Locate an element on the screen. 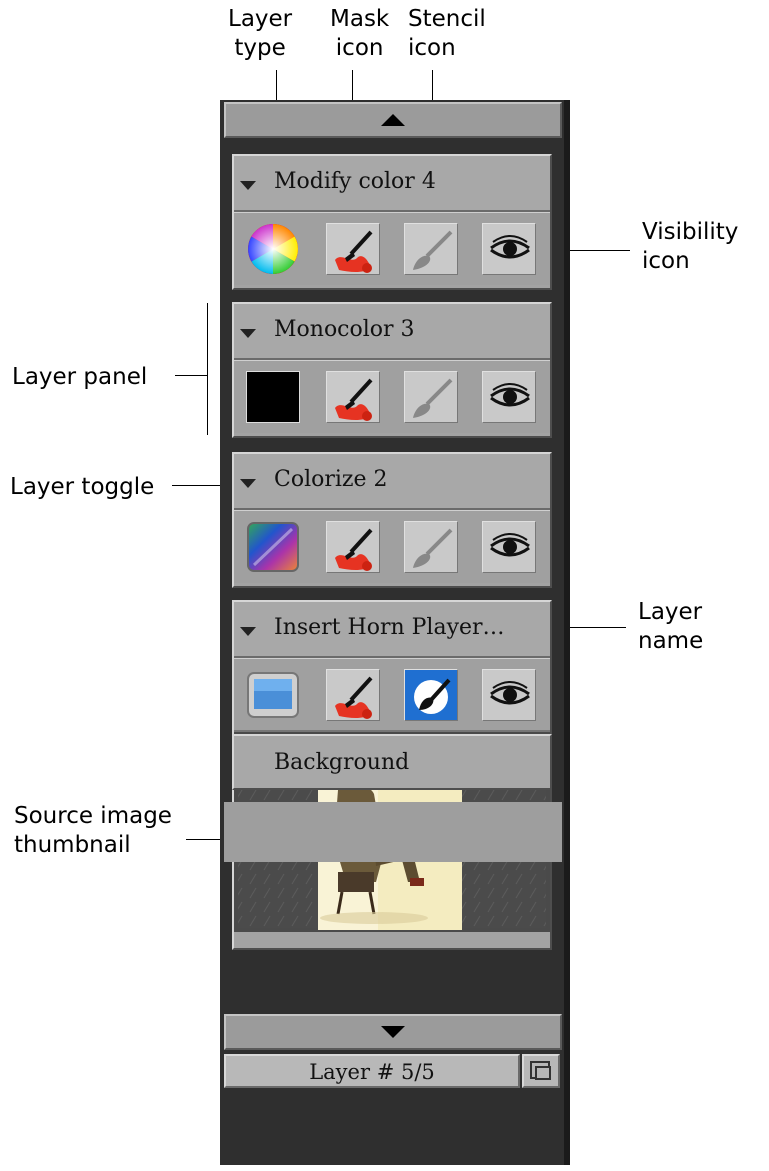  layer-count-label: Layer # 5/5 is located at coordinates (372, 1072).